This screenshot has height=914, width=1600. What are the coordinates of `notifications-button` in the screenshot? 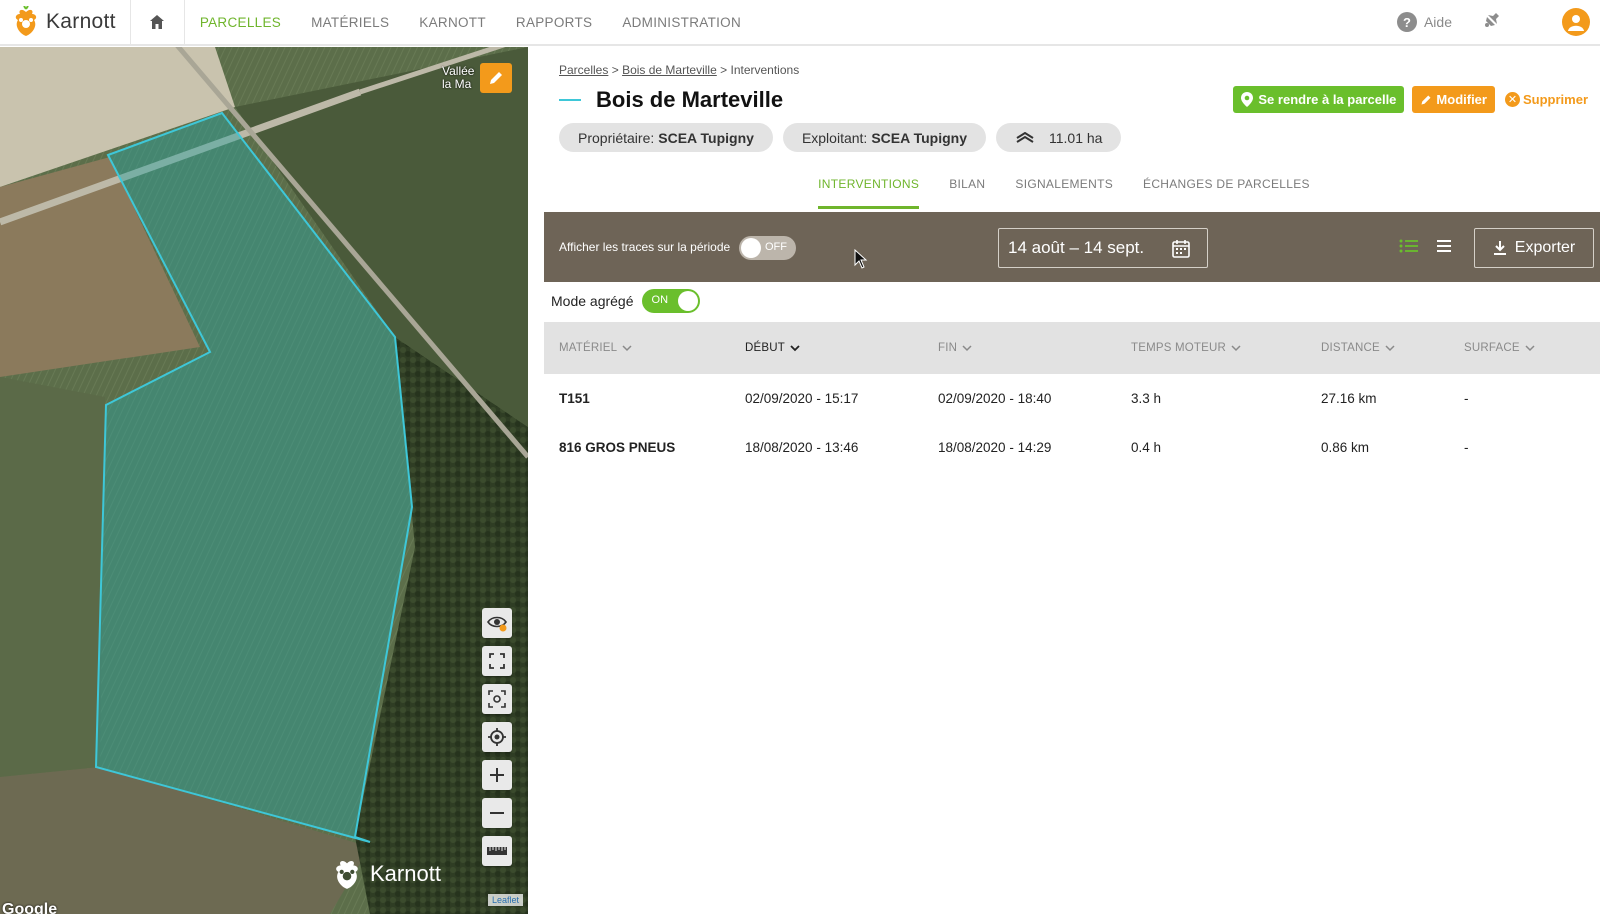 It's located at (1492, 22).